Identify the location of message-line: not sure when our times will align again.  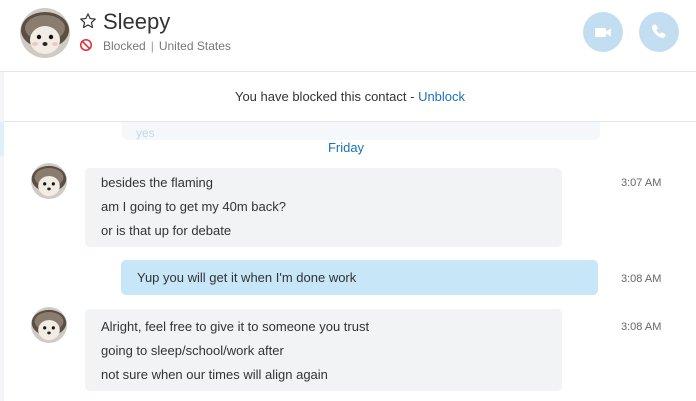
(214, 374).